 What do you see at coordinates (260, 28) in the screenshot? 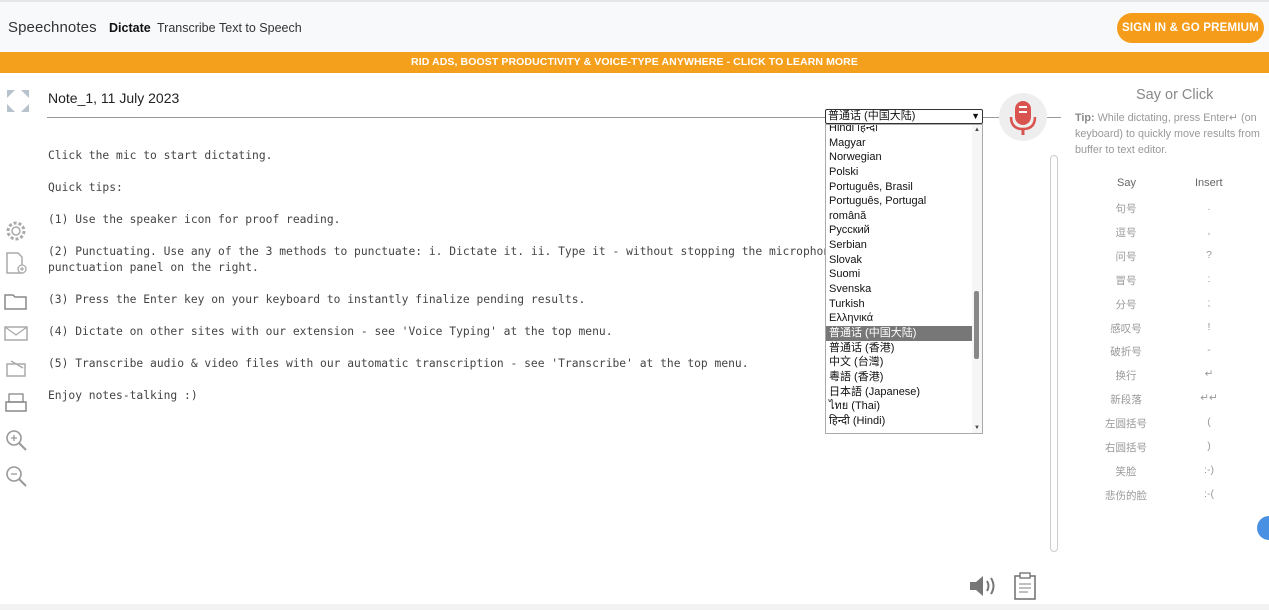
I see `nav-text-to-speech: Text to Speech` at bounding box center [260, 28].